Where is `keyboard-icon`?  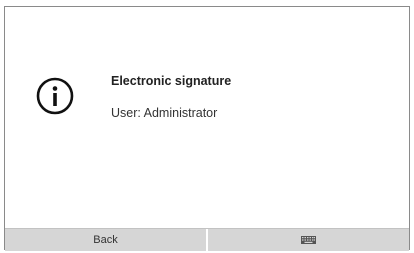 keyboard-icon is located at coordinates (308, 240).